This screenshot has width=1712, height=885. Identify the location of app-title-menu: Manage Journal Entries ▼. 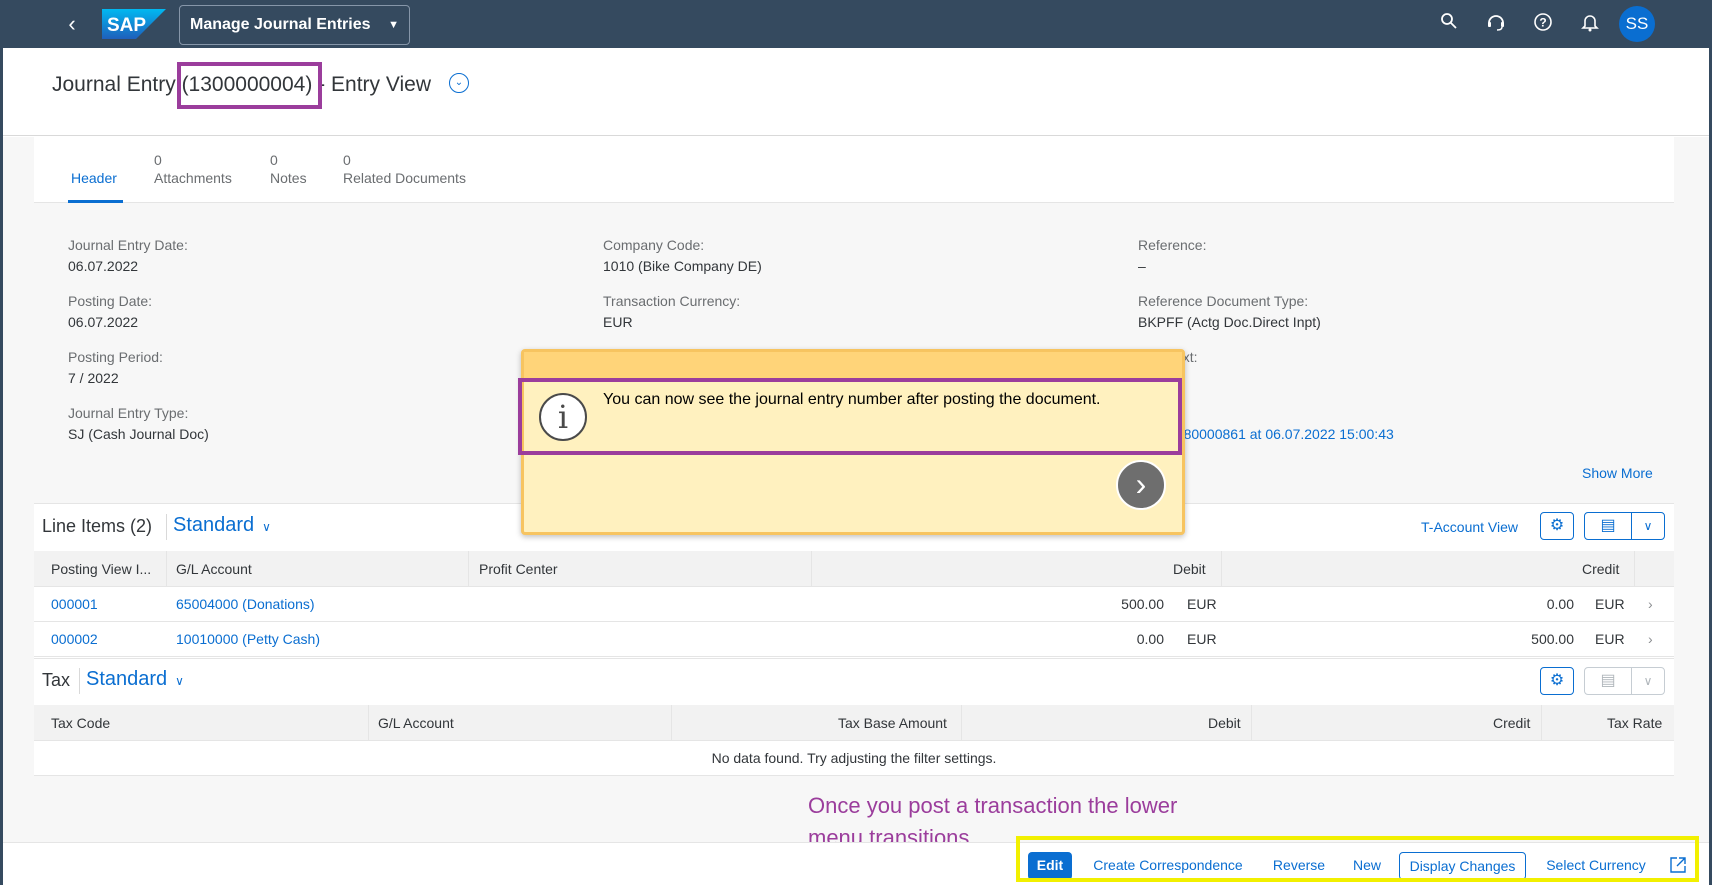
(294, 25).